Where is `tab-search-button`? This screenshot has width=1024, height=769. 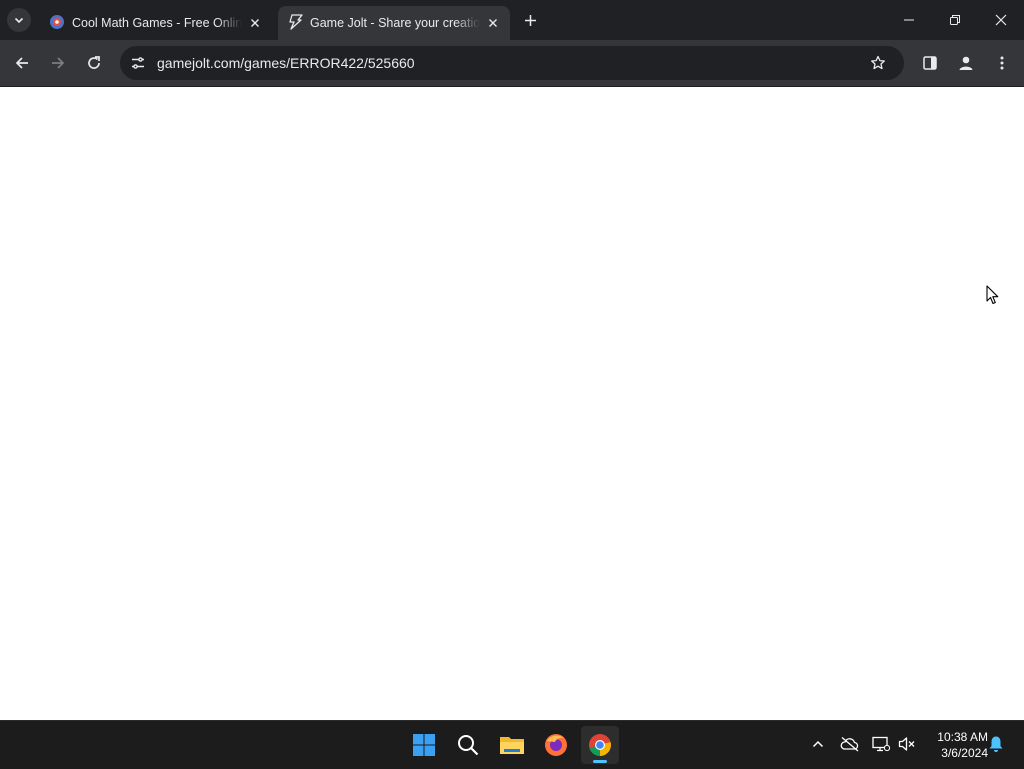
tab-search-button is located at coordinates (19, 20).